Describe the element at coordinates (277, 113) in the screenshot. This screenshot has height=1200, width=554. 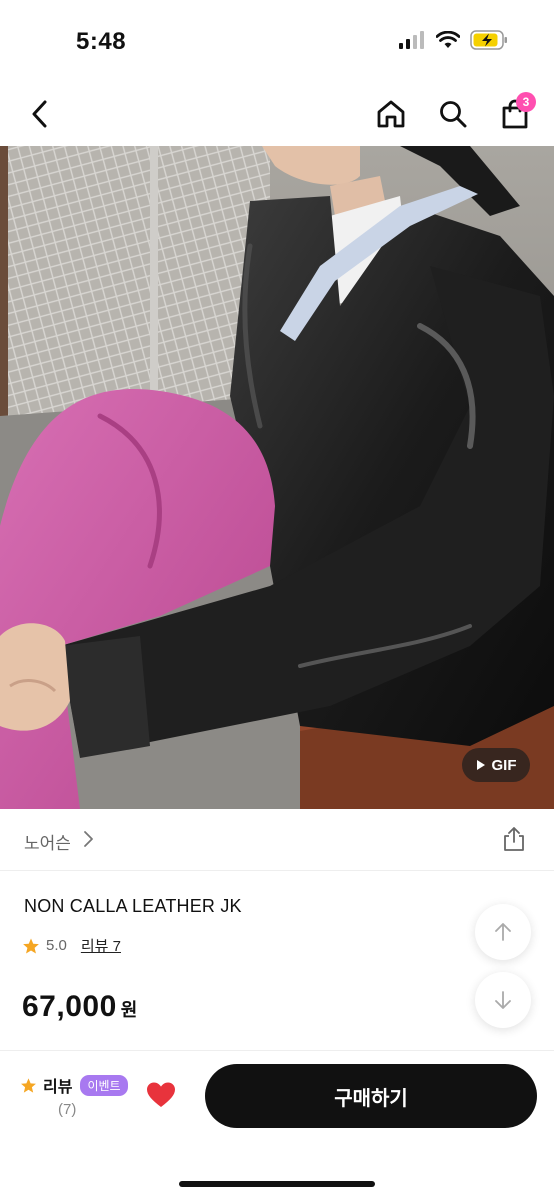
I see `nav-bar` at that location.